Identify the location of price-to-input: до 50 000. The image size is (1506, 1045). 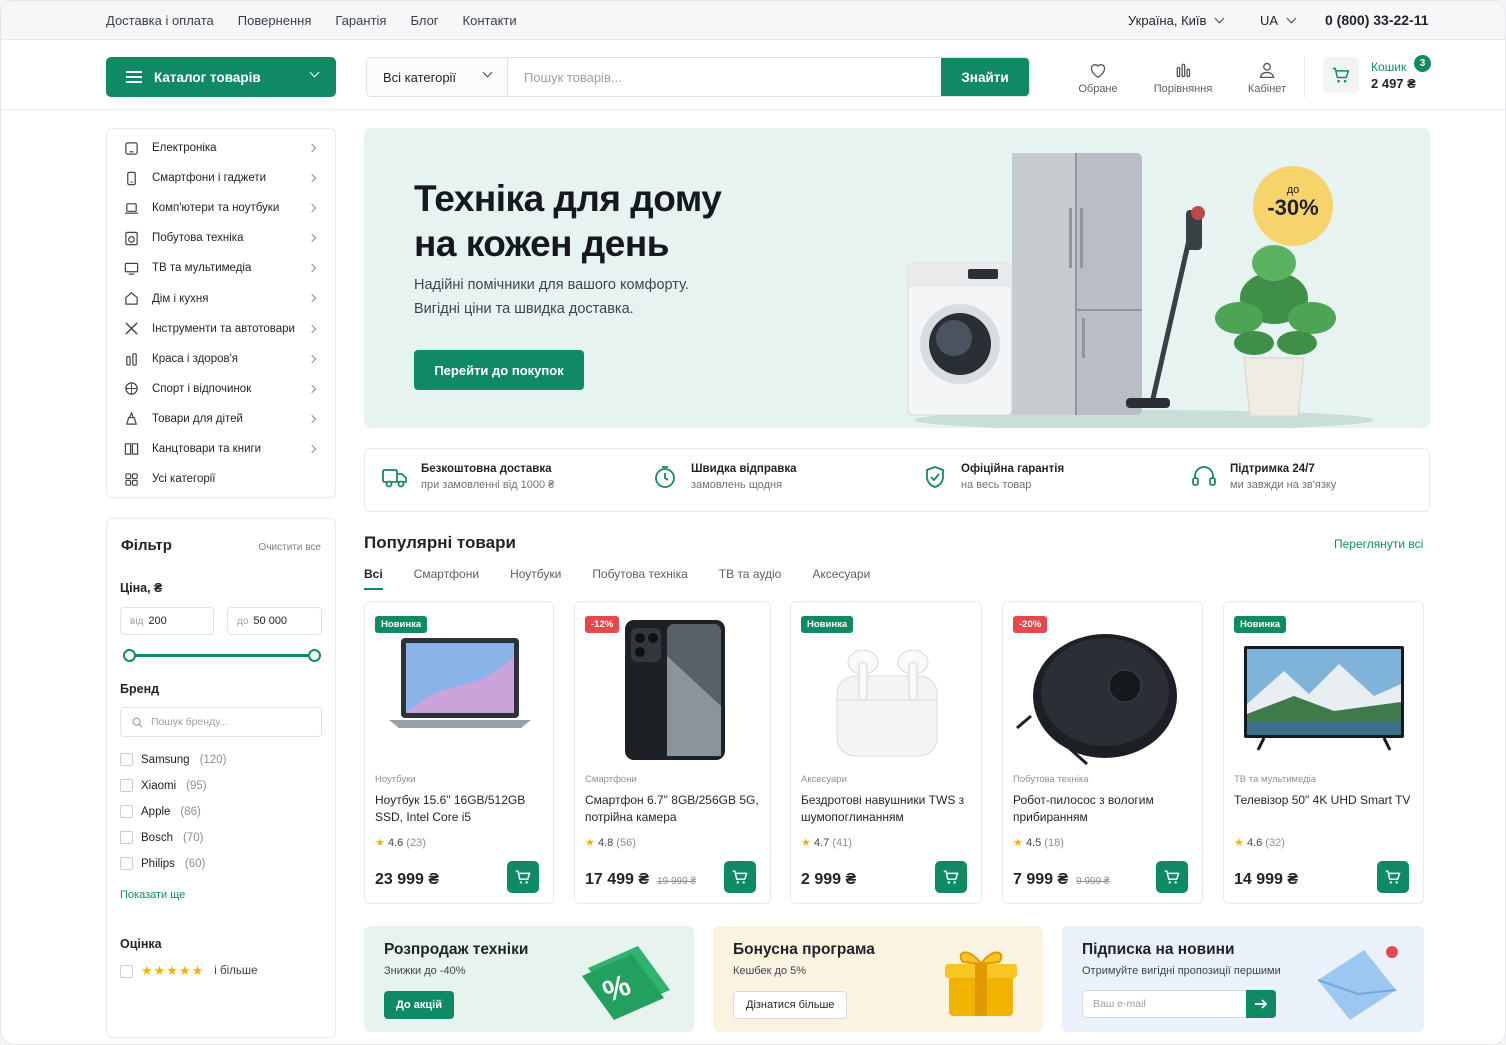
(274, 621).